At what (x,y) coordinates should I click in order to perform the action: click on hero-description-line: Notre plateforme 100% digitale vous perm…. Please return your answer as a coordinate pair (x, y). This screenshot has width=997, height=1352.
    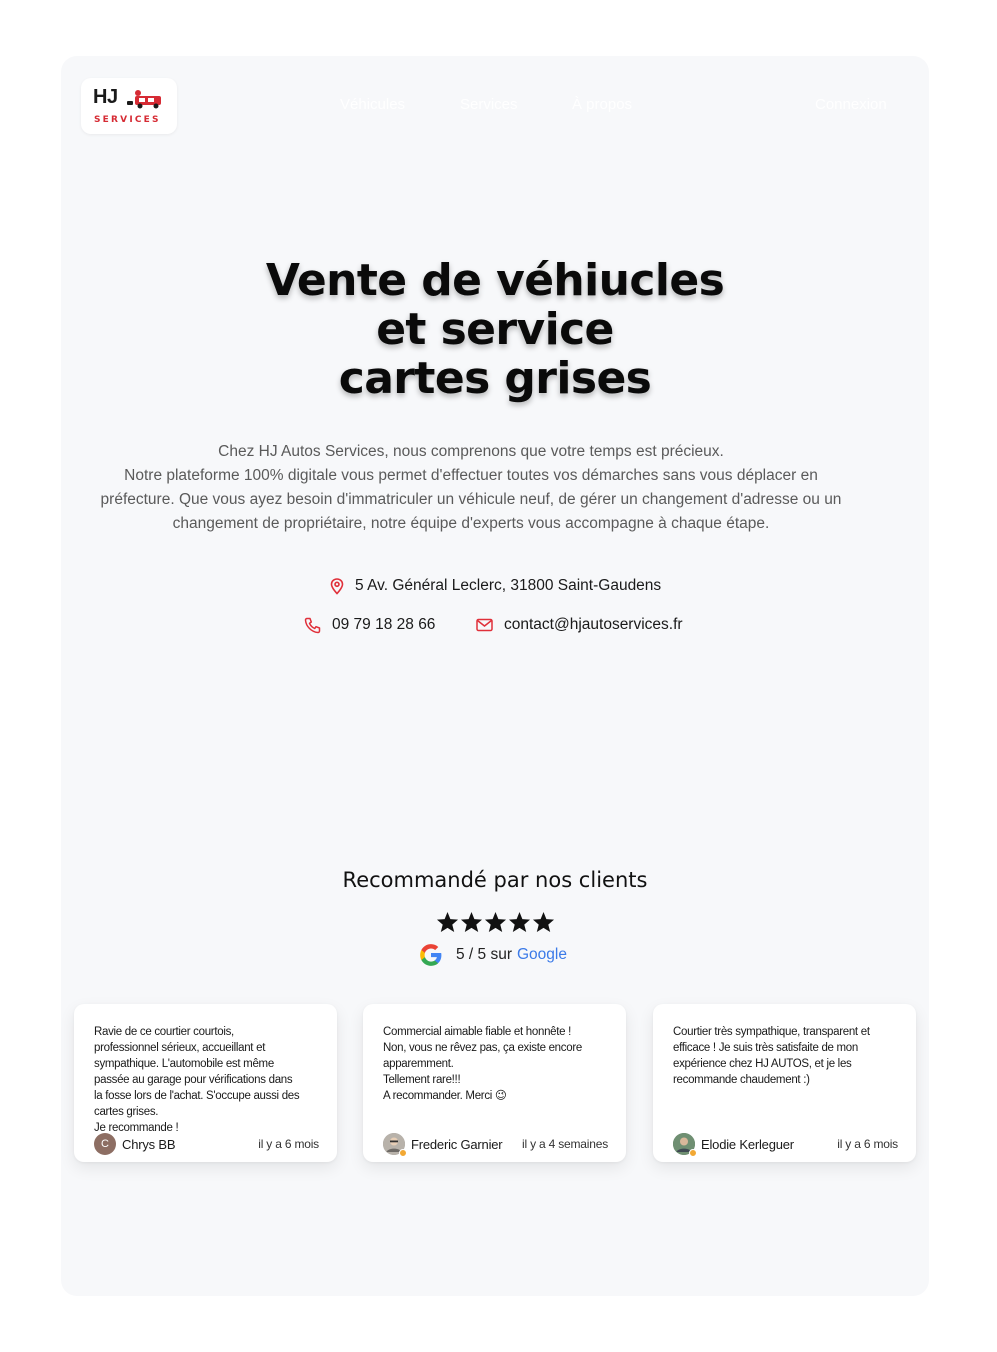
    Looking at the image, I should click on (471, 475).